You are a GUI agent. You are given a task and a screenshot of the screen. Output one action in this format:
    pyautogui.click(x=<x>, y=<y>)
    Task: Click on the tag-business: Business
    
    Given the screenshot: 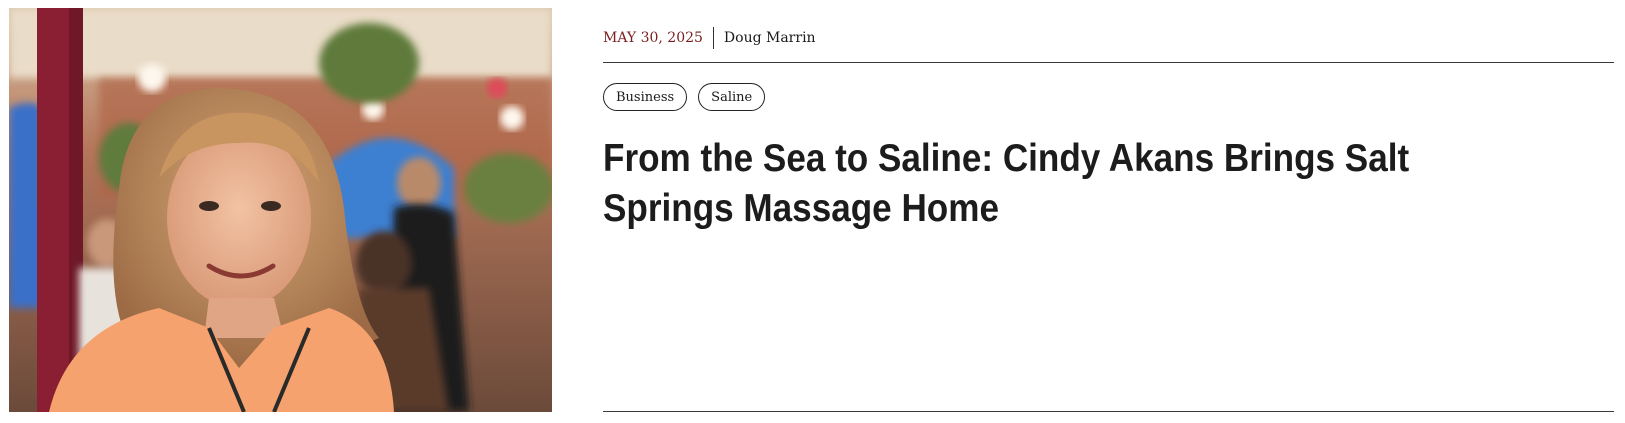 What is the action you would take?
    pyautogui.click(x=645, y=97)
    